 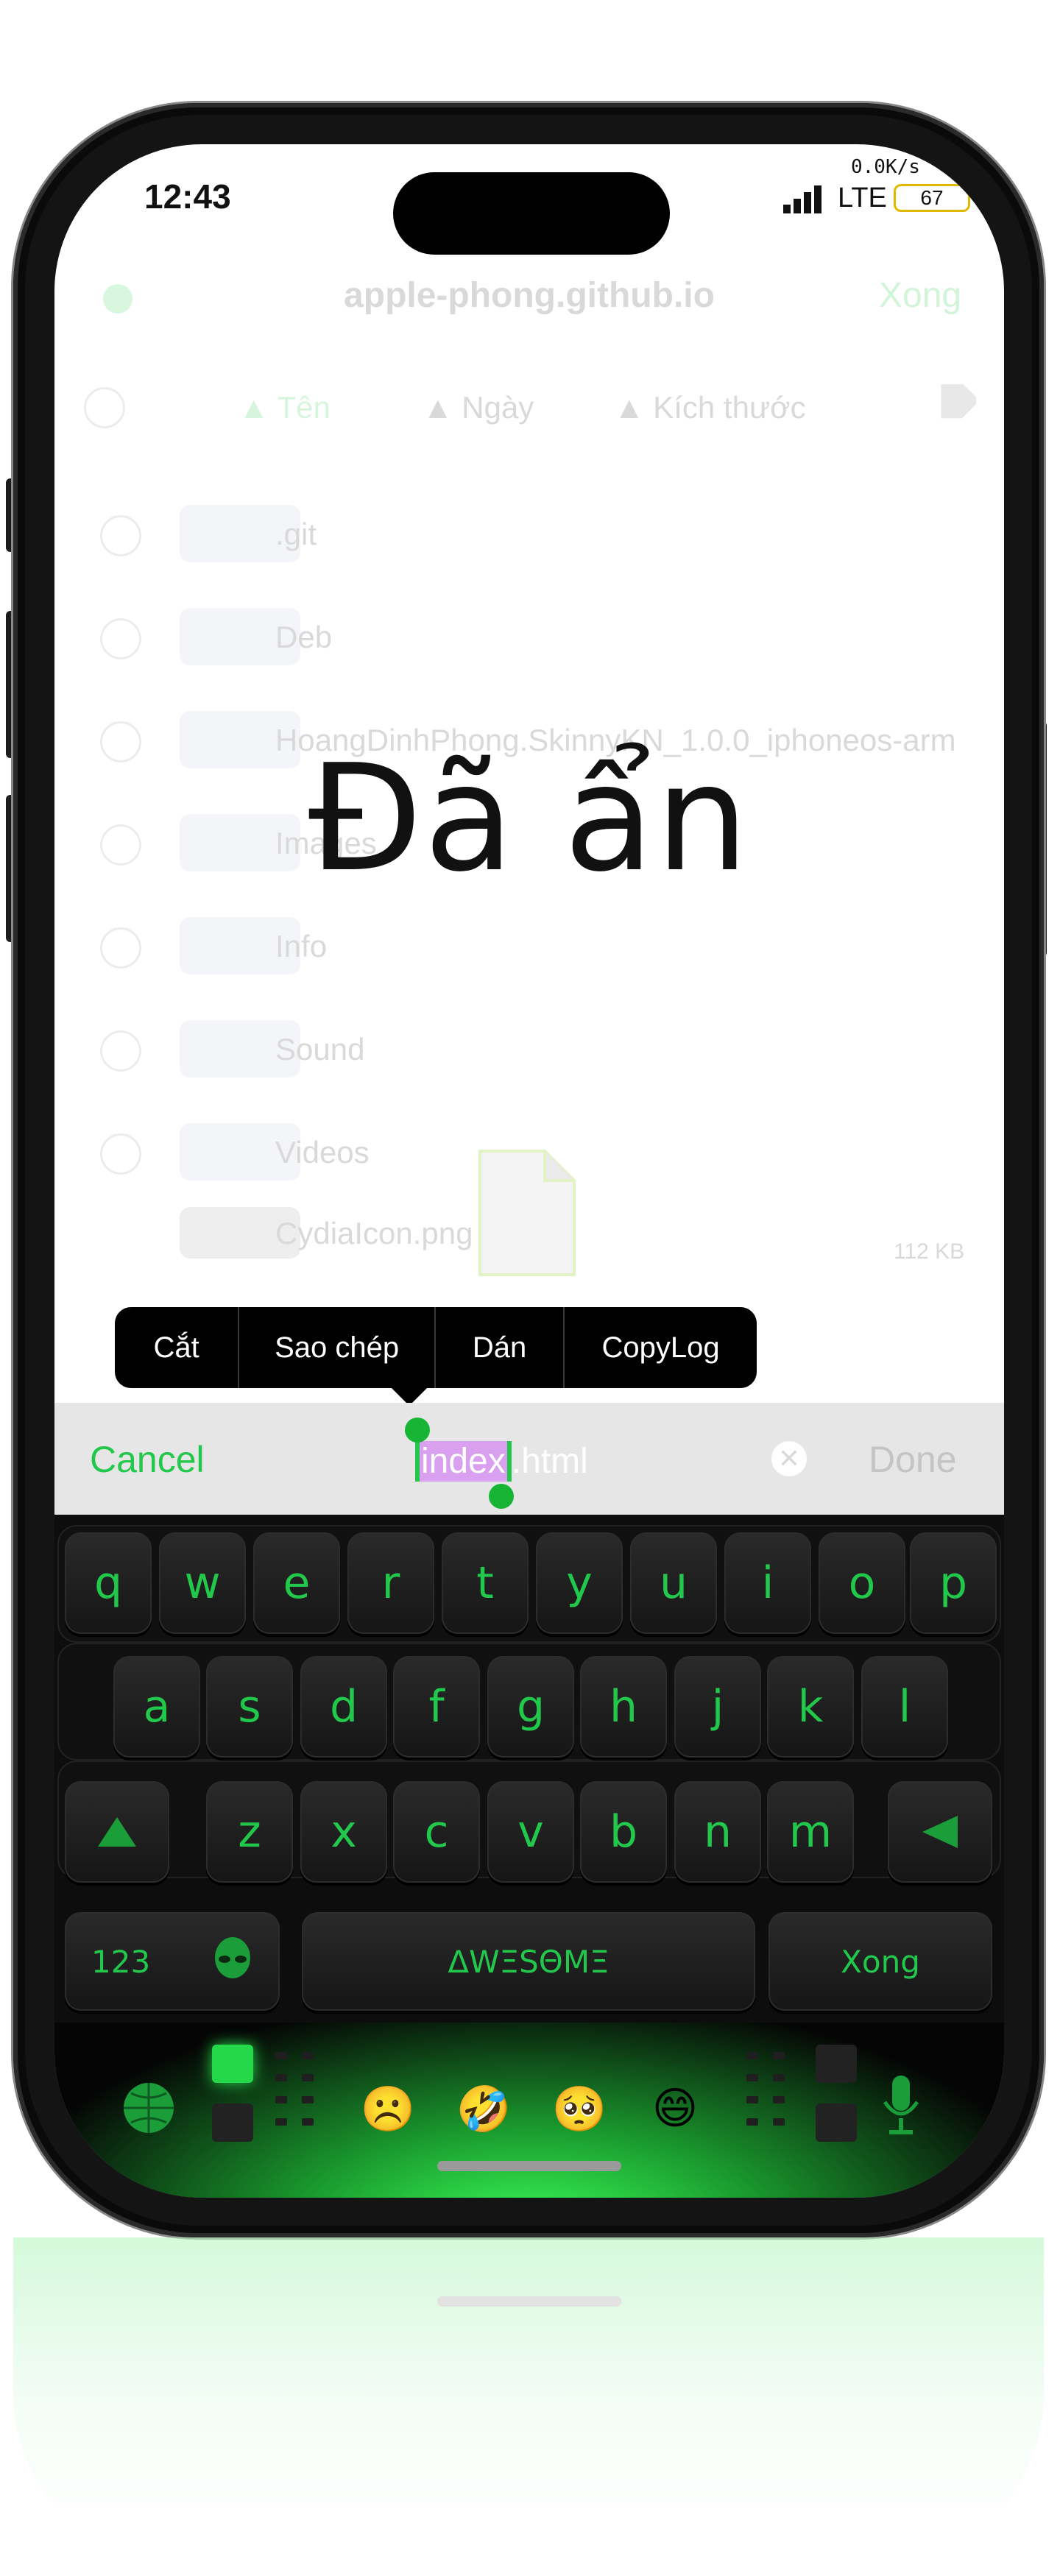 I want to click on globe-icon, so click(x=149, y=2108).